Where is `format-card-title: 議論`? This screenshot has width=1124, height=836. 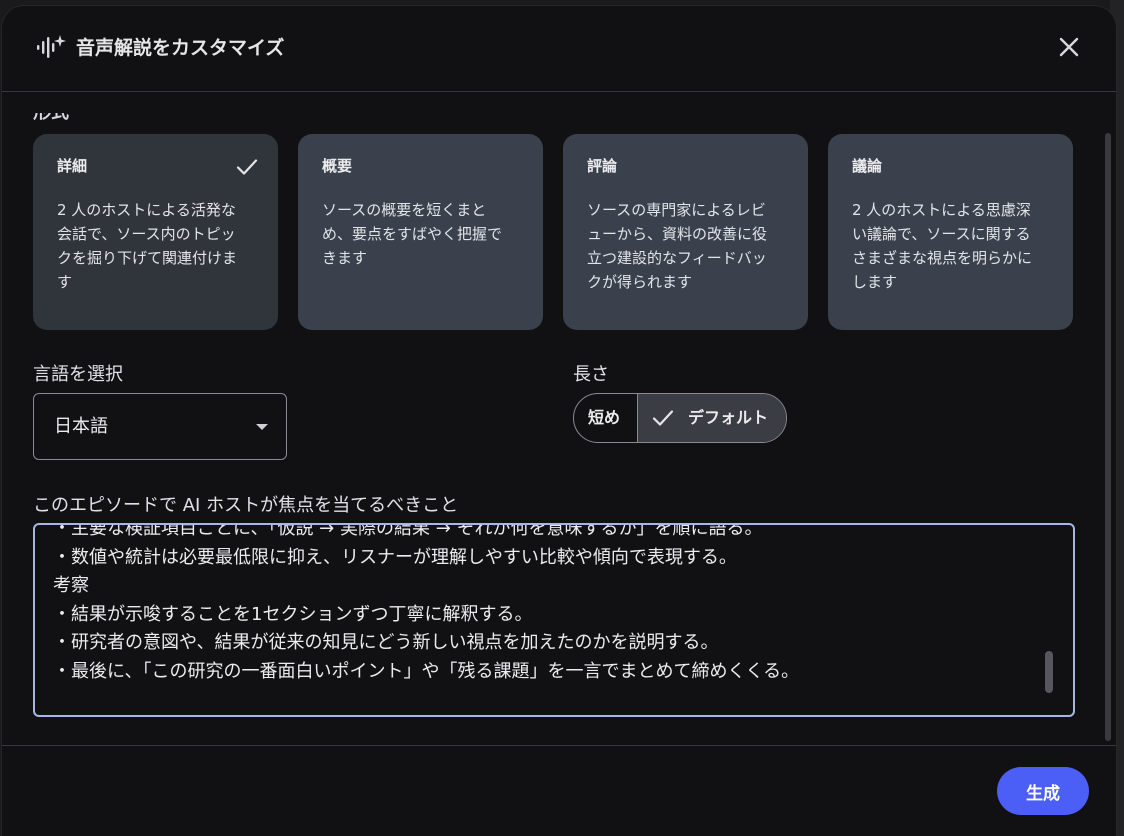
format-card-title: 議論 is located at coordinates (867, 166).